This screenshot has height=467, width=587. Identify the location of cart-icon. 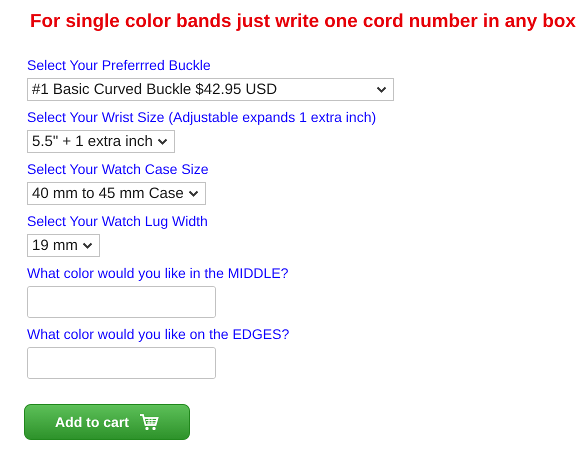
(148, 422).